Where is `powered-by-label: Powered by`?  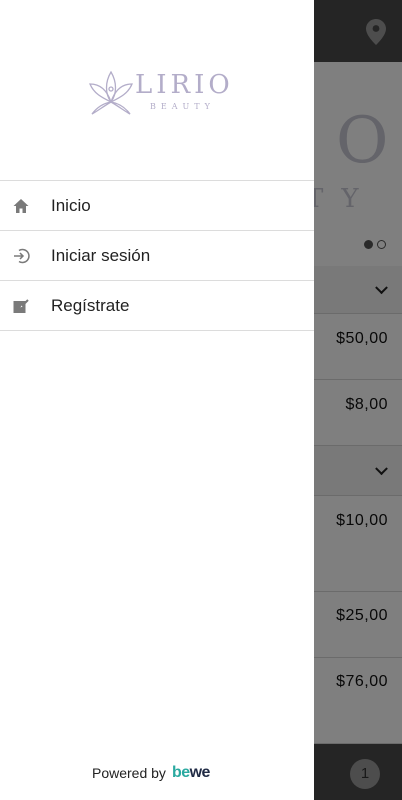
powered-by-label: Powered by is located at coordinates (129, 773).